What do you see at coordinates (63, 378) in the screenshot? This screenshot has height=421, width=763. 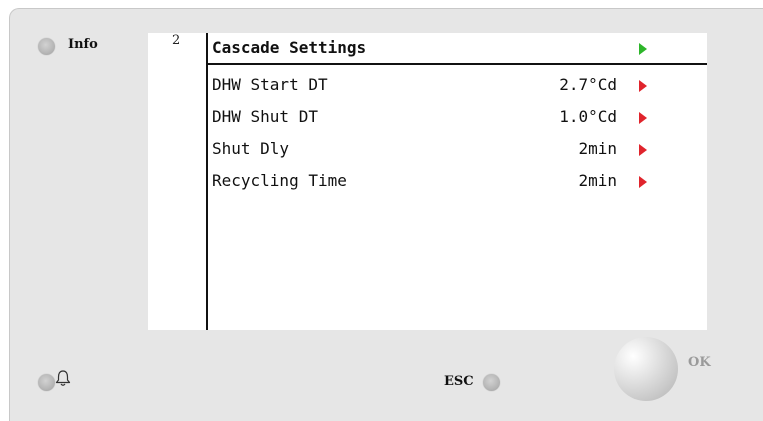 I see `bell-icon` at bounding box center [63, 378].